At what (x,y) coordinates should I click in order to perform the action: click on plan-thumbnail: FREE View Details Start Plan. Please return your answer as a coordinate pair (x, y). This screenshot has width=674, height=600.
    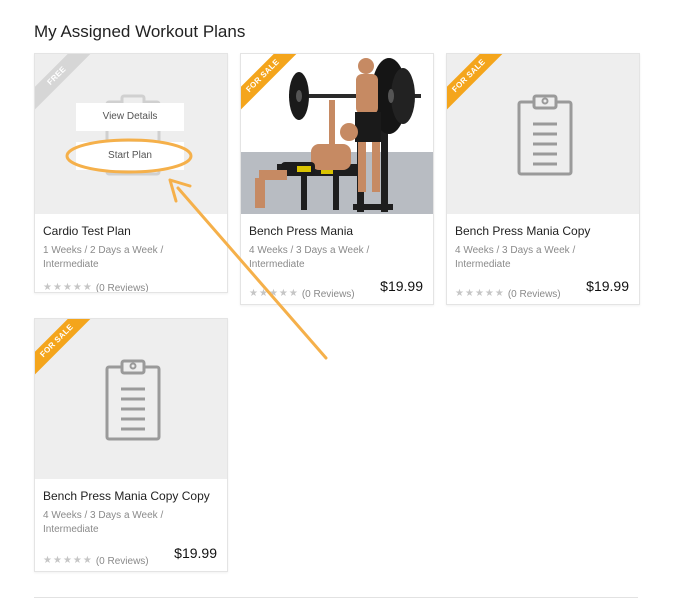
    Looking at the image, I should click on (131, 134).